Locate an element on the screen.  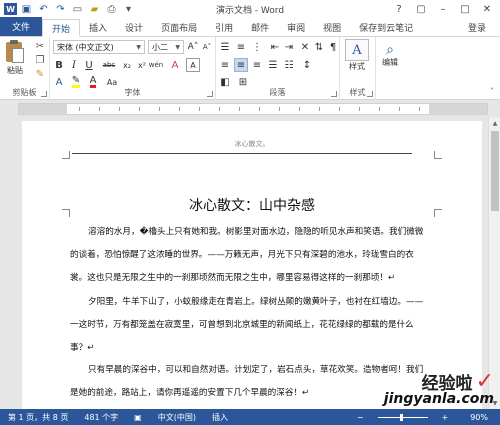
shrink-font-label: A is located at coordinates (205, 47).